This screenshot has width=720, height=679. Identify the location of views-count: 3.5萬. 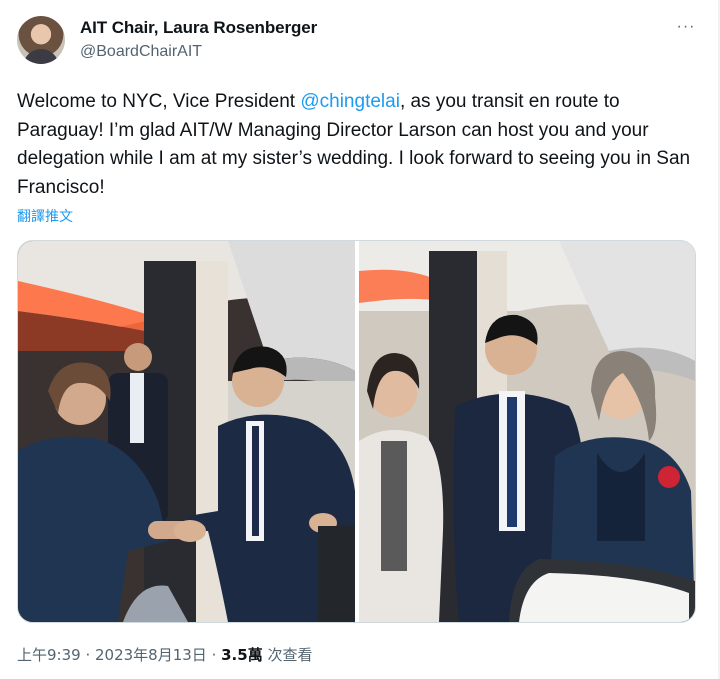
(242, 655).